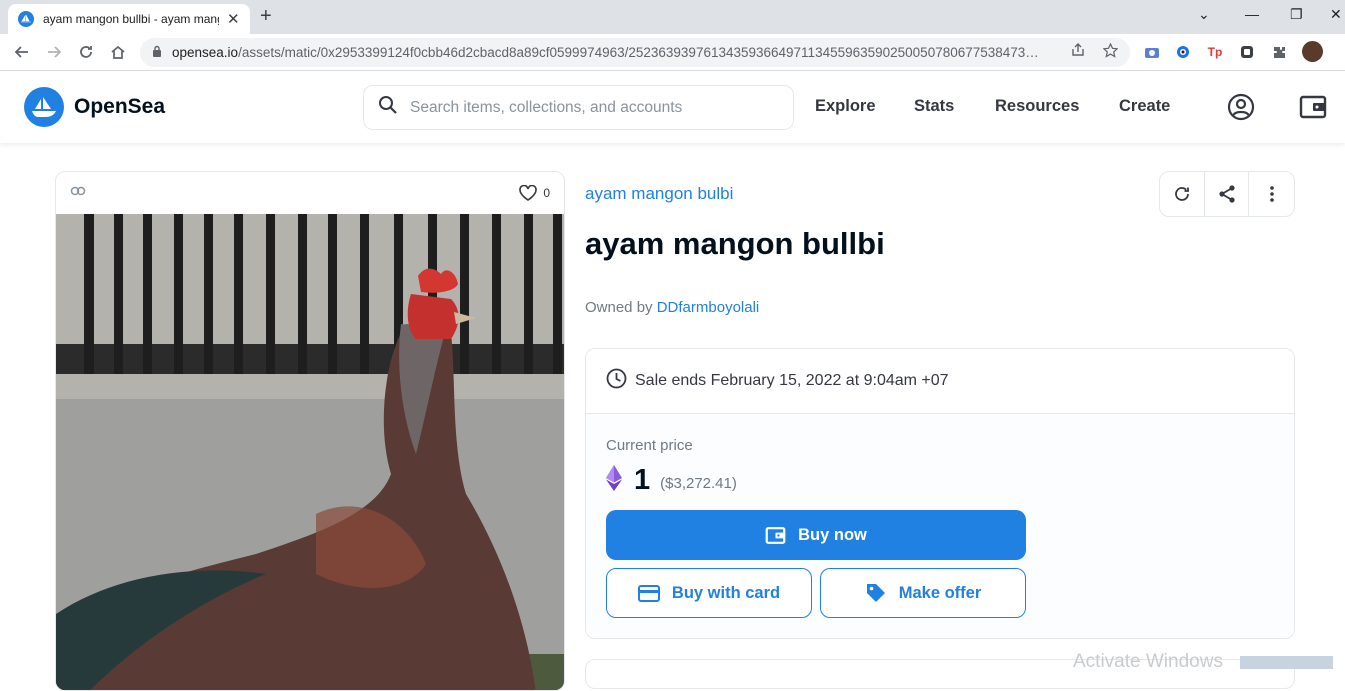  I want to click on back-icon, so click(22, 52).